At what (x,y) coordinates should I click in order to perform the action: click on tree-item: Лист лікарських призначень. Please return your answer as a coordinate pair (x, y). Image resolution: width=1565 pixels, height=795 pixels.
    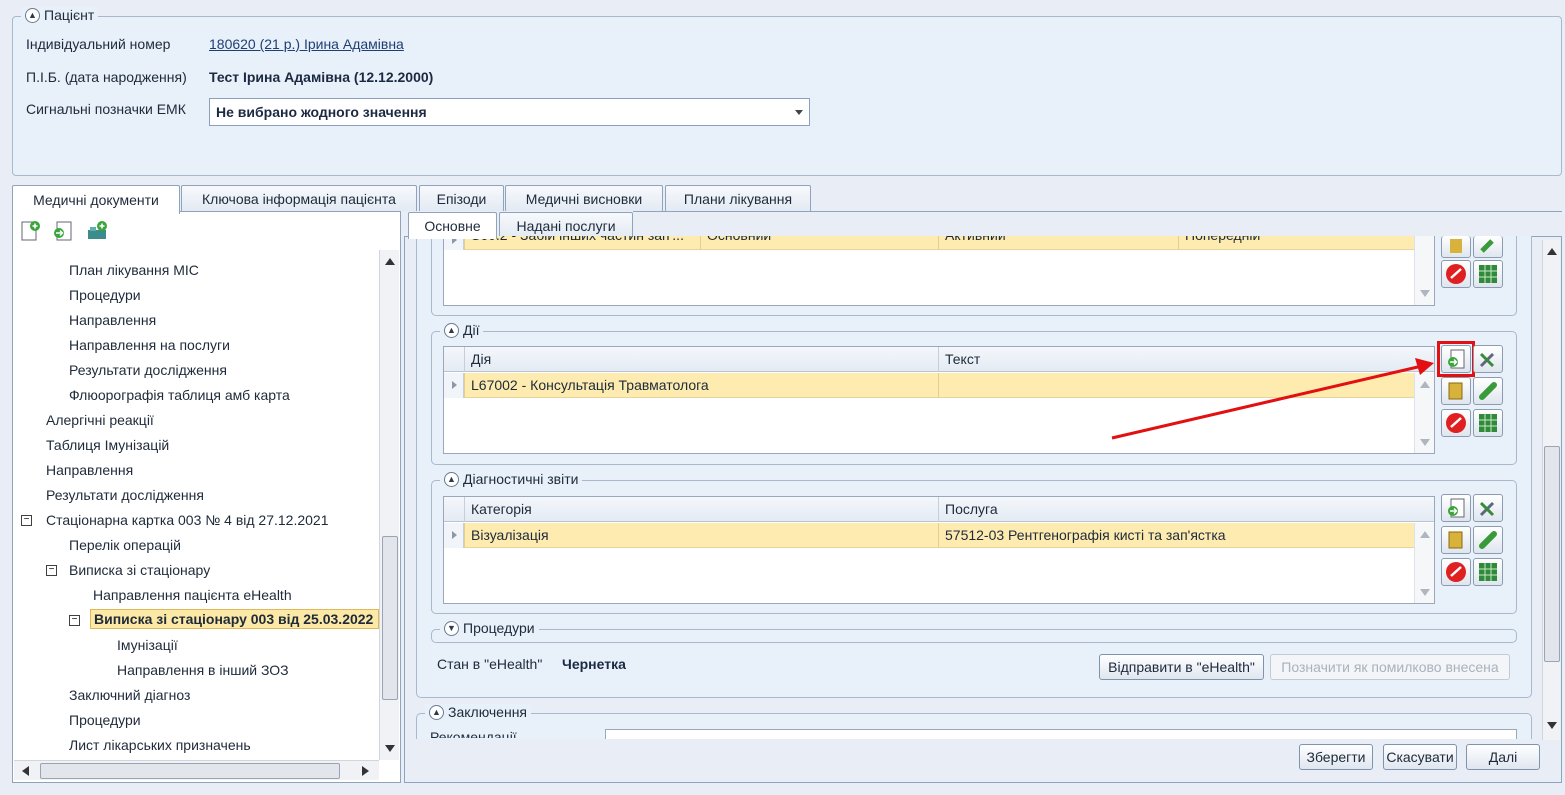
    Looking at the image, I should click on (160, 745).